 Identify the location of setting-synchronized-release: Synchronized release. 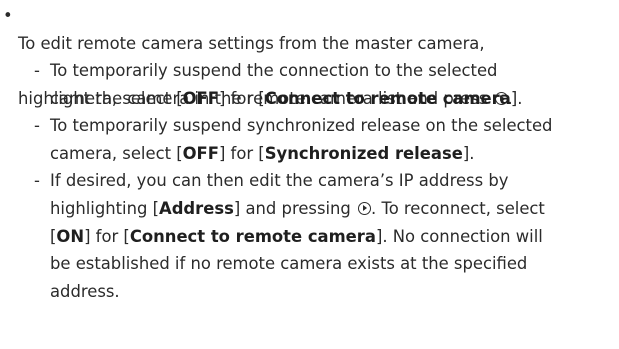
(363, 153).